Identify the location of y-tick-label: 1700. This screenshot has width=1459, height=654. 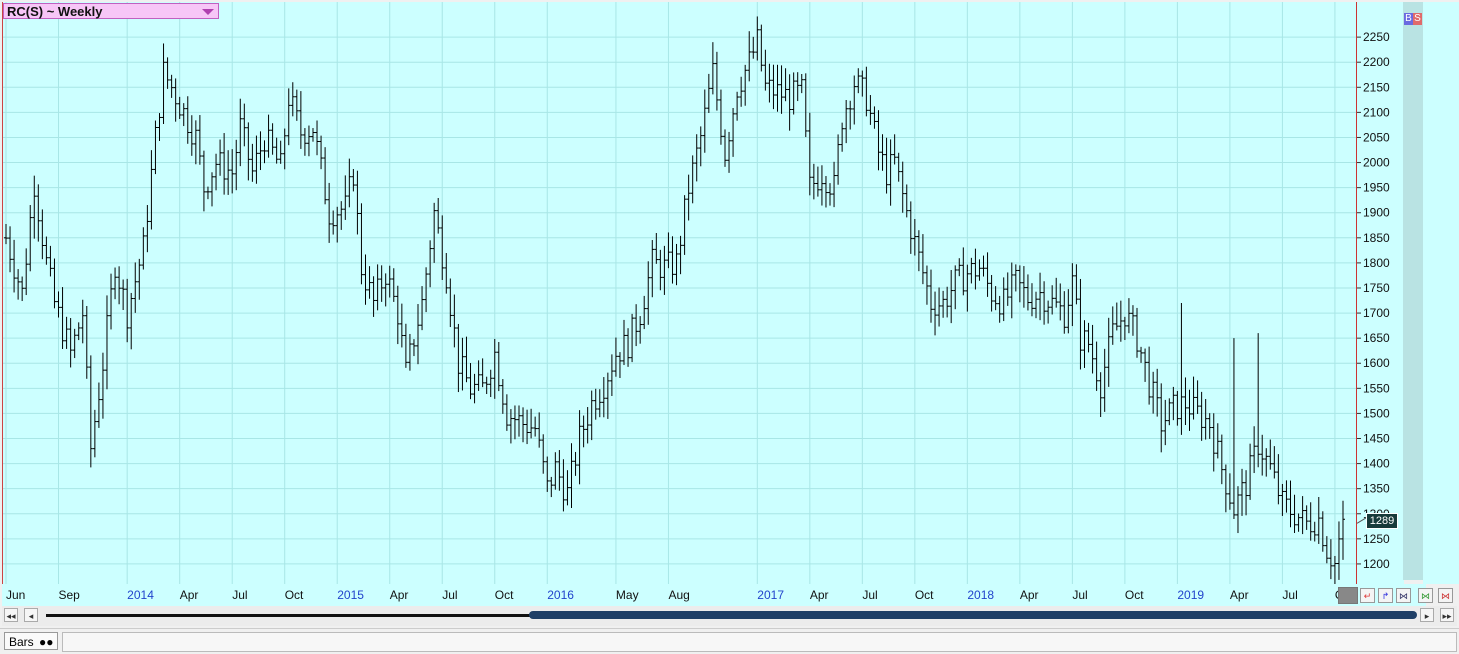
(1376, 313).